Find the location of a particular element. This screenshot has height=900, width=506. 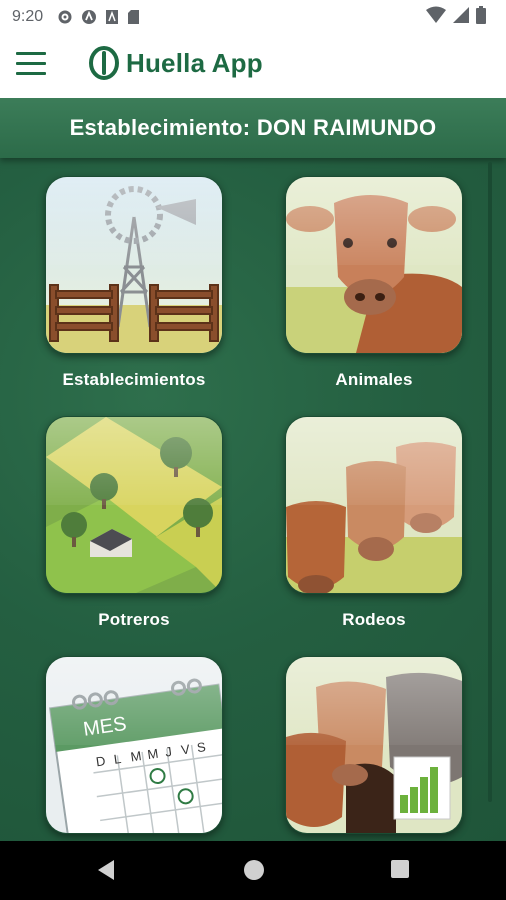

system-status-icons is located at coordinates (456, 15).